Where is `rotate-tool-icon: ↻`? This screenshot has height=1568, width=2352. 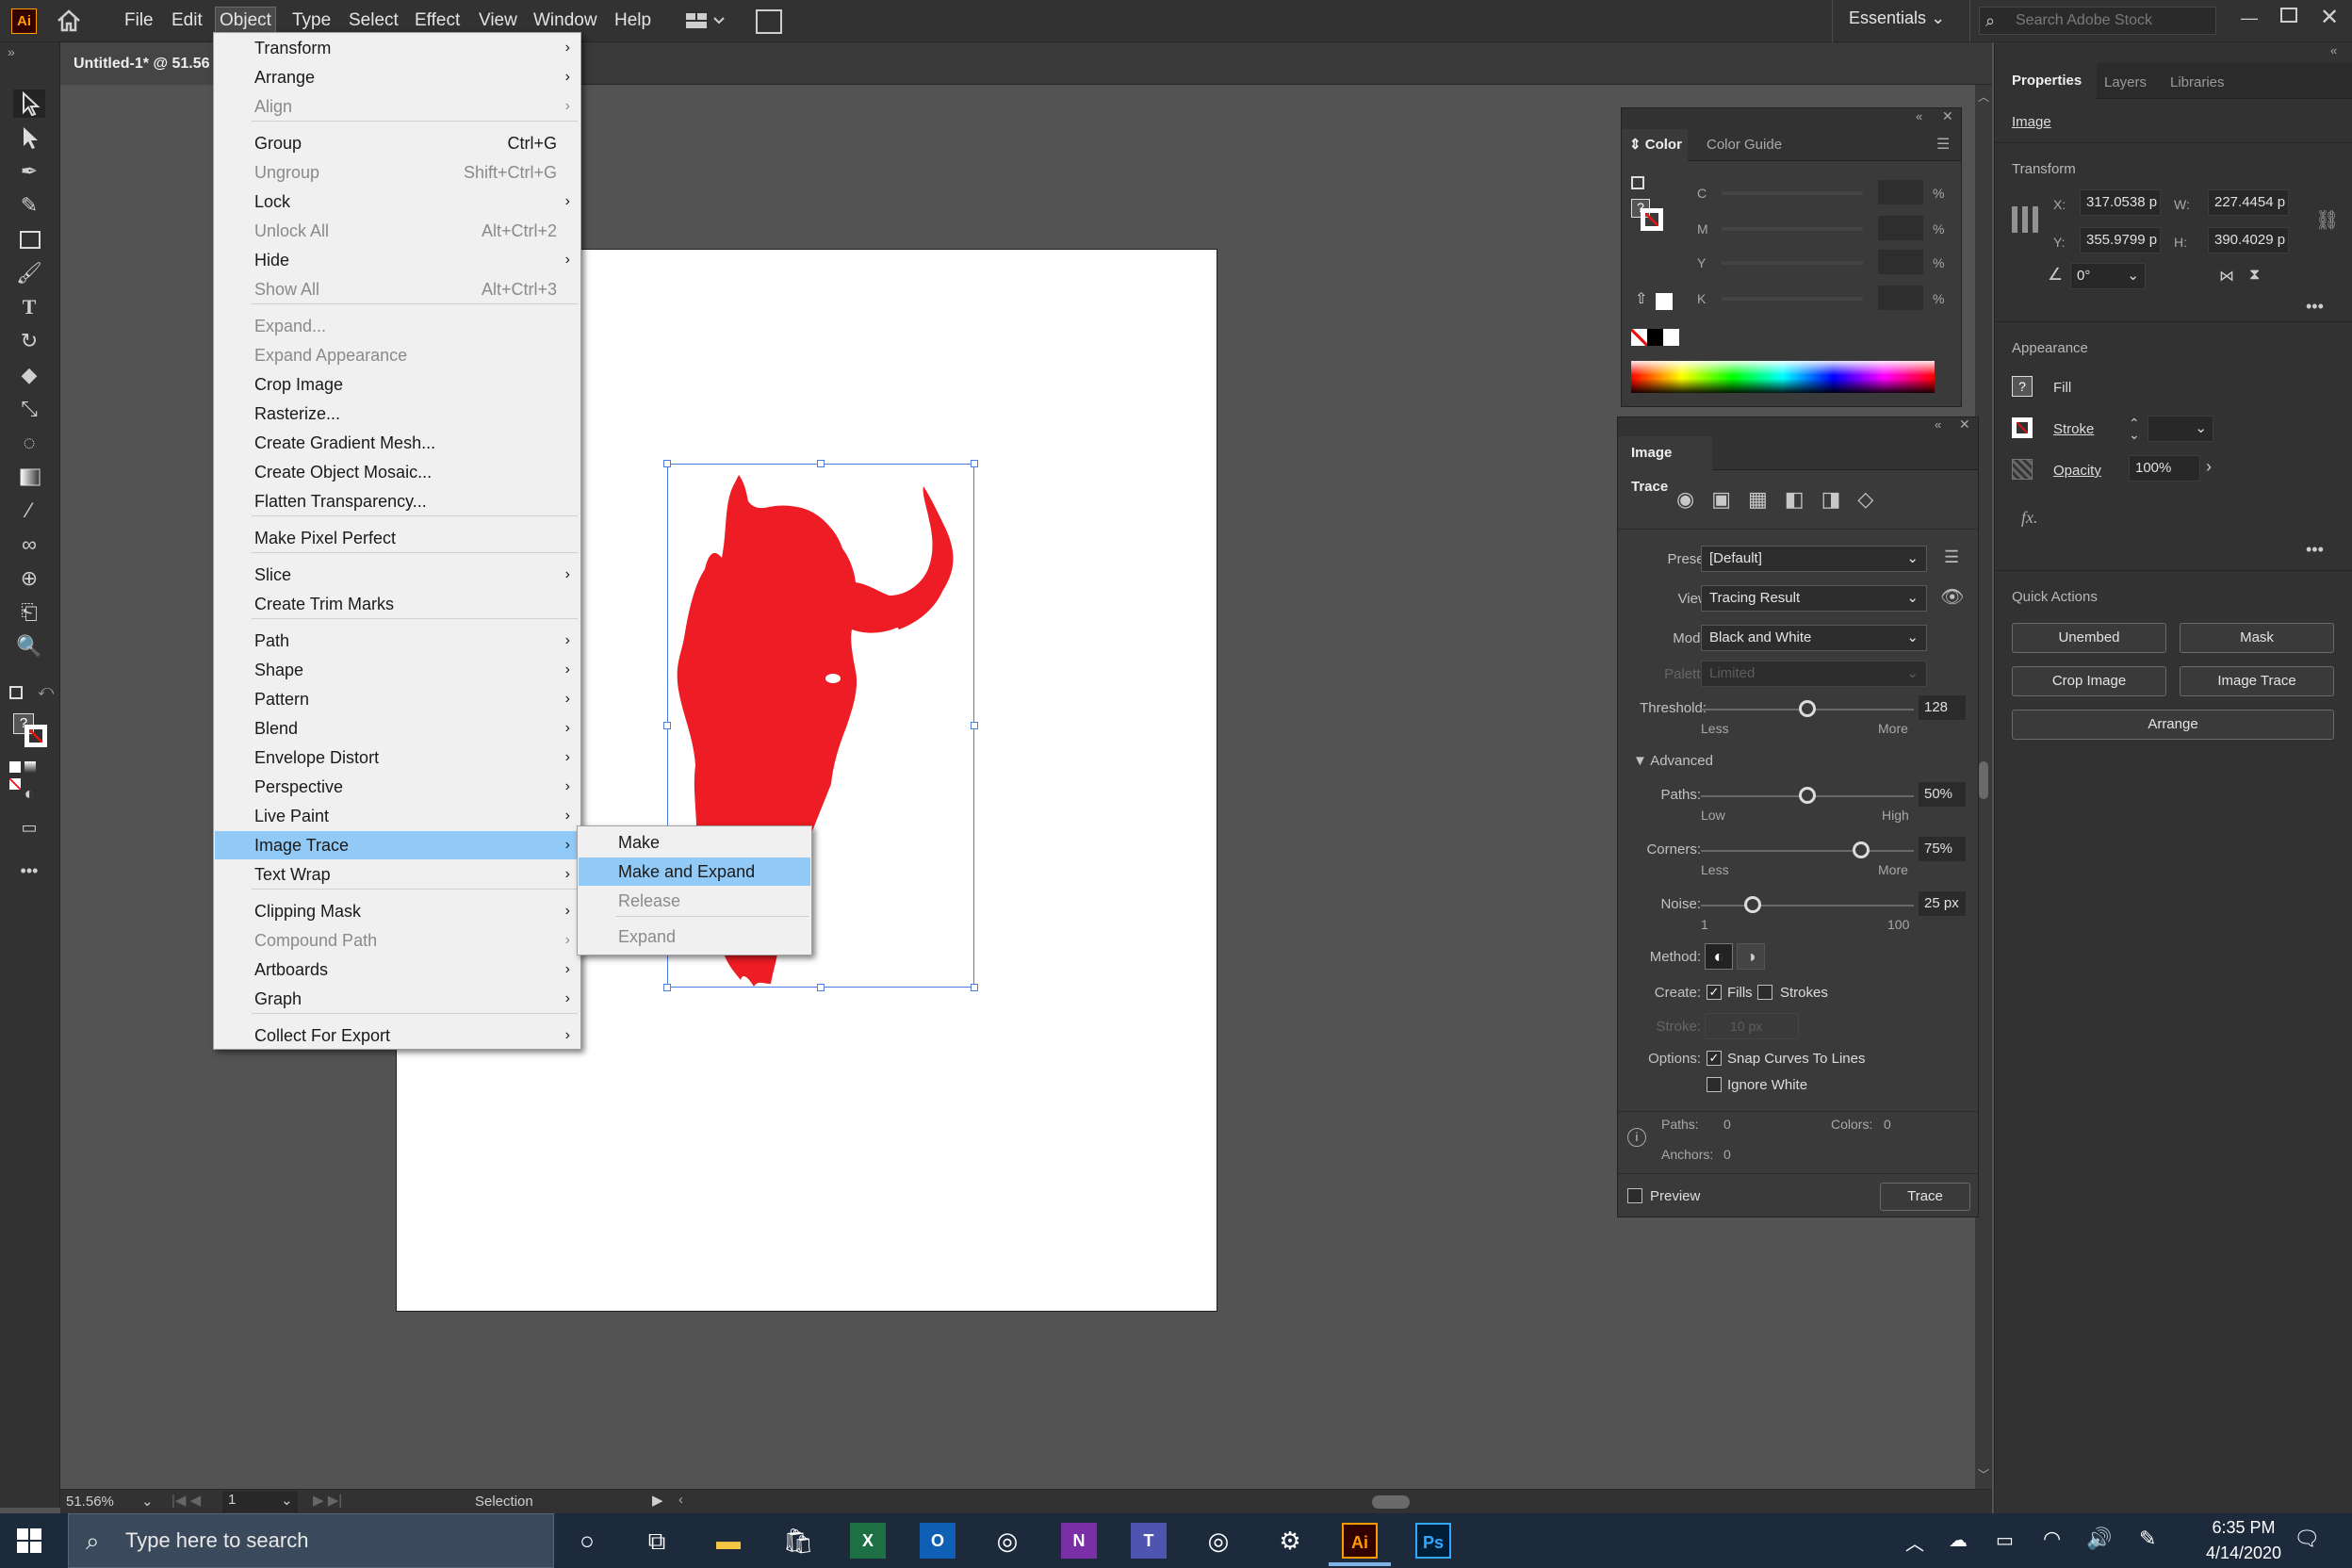 rotate-tool-icon: ↻ is located at coordinates (29, 341).